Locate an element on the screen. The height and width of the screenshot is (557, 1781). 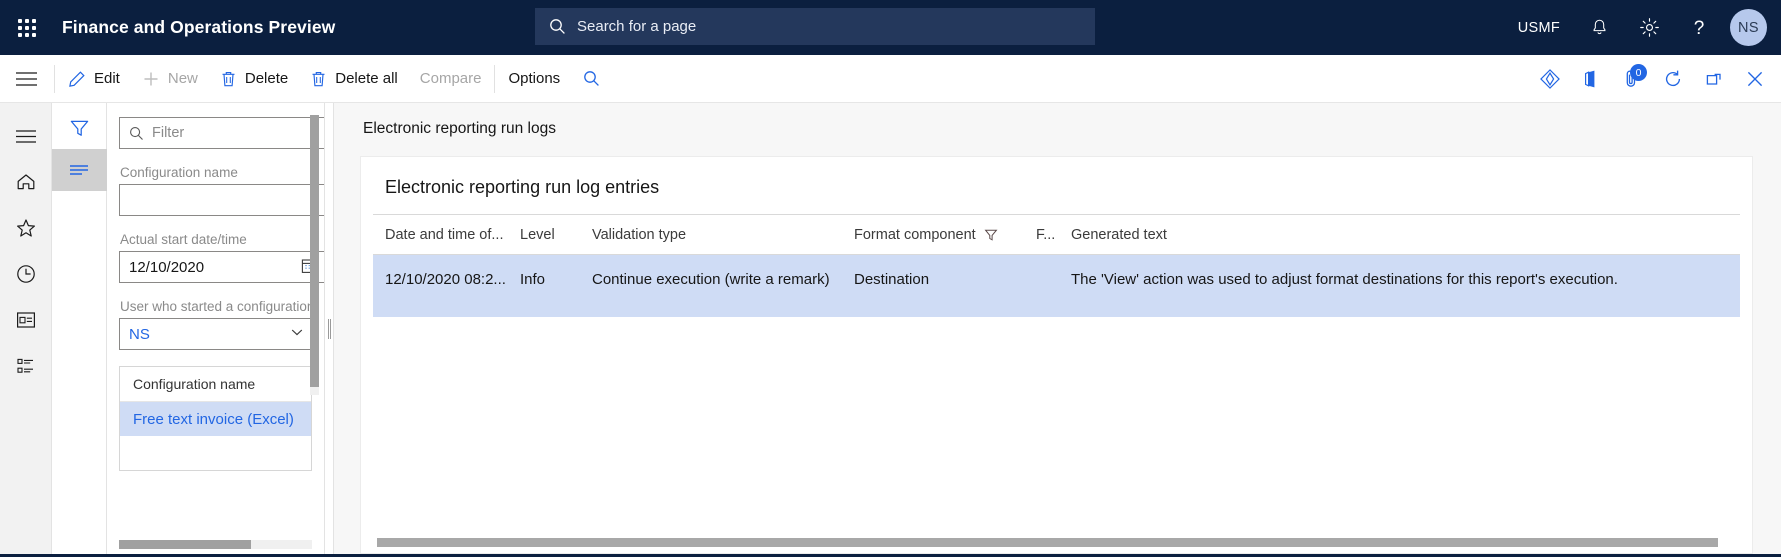
list-item: Free text invoice (Excel) is located at coordinates (215, 419).